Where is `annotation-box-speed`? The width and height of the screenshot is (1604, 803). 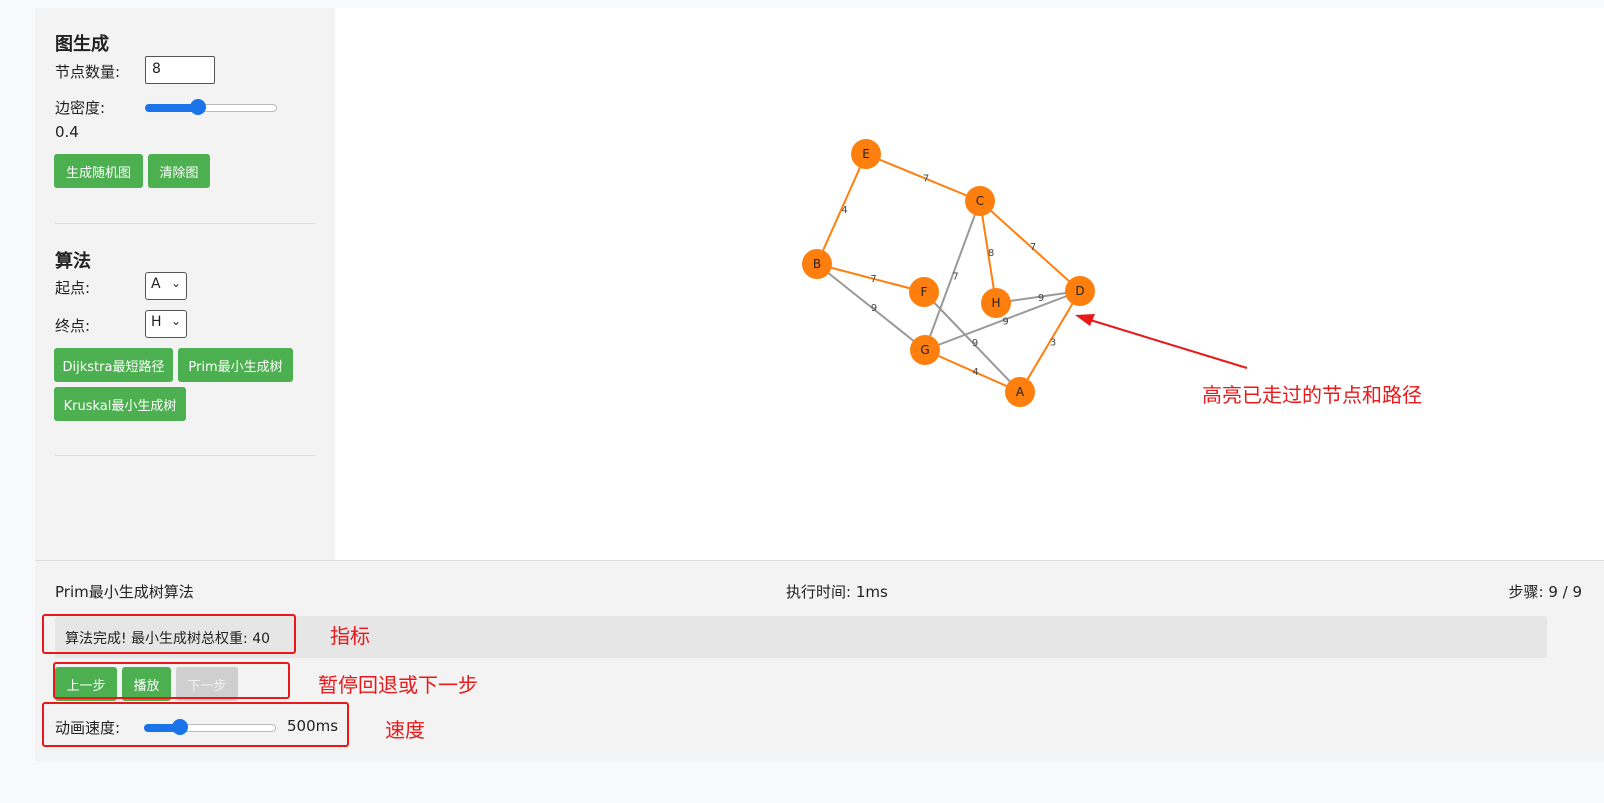
annotation-box-speed is located at coordinates (195, 724).